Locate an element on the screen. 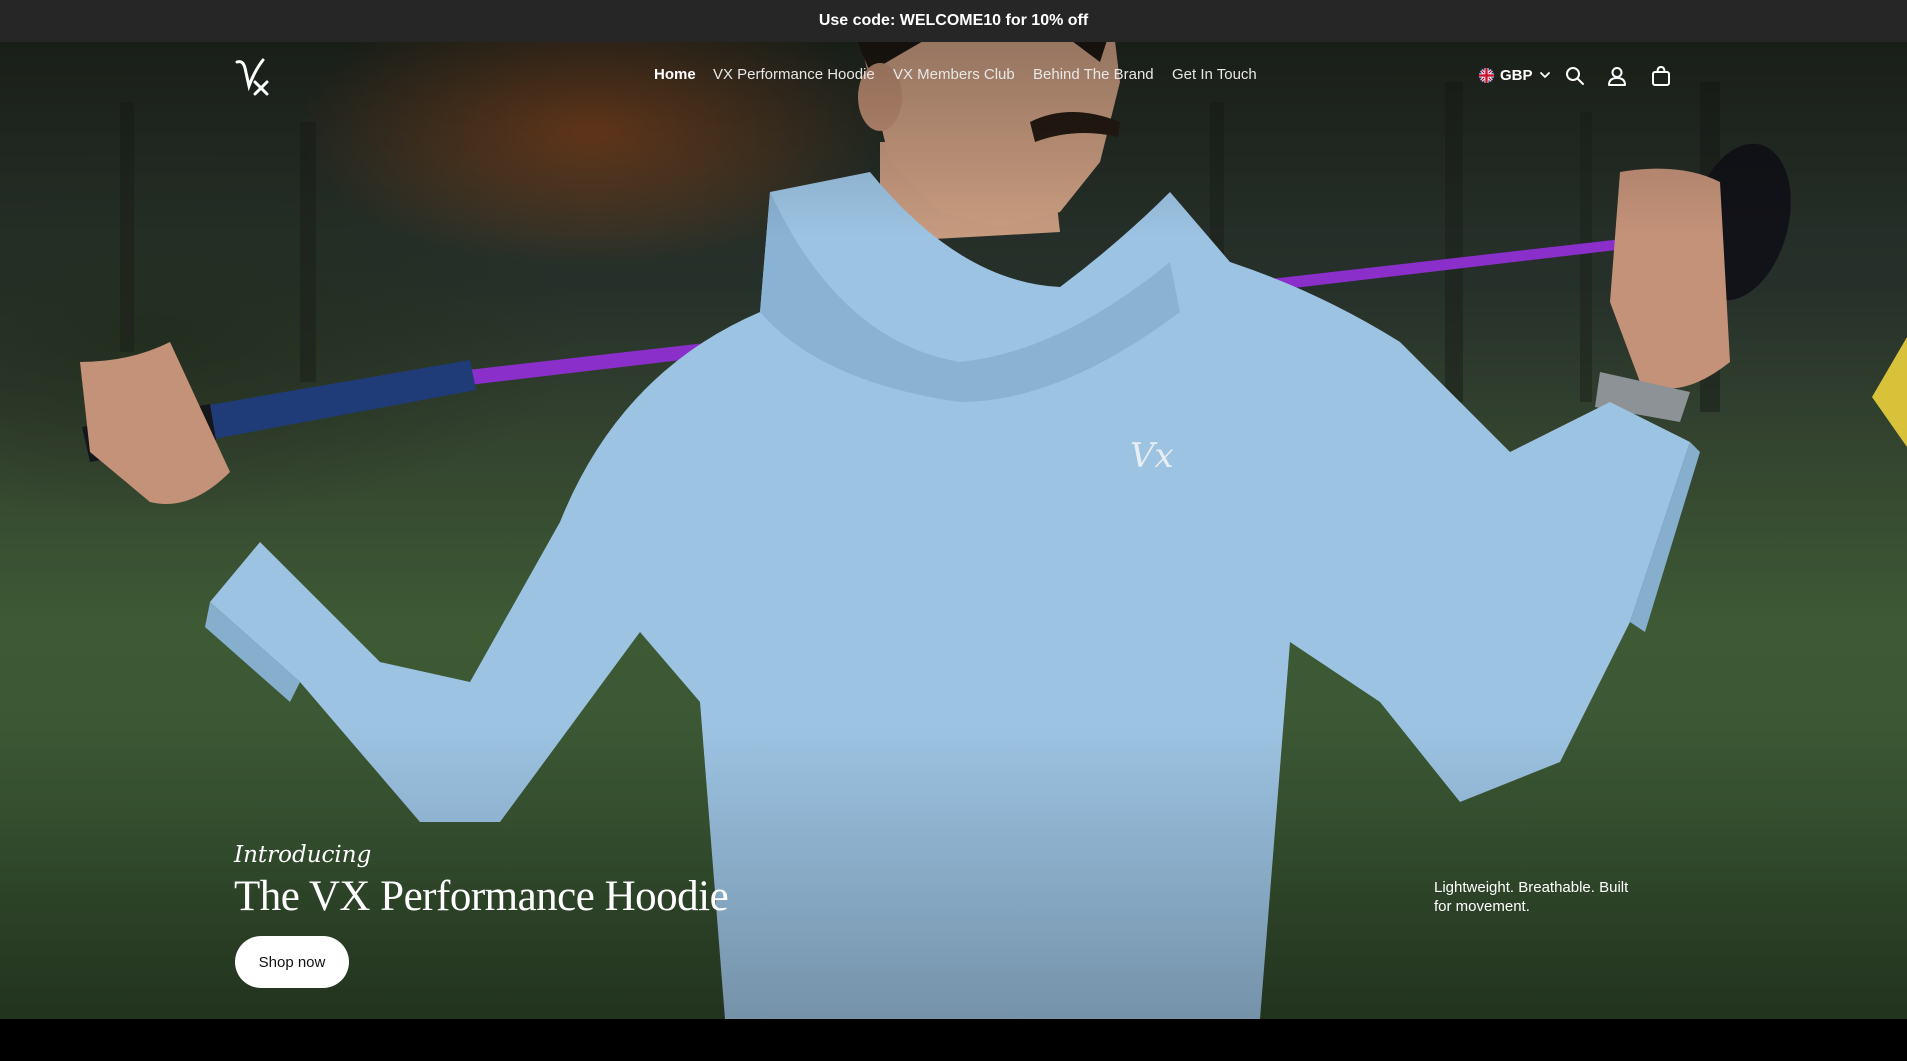 The width and height of the screenshot is (1907, 1061). page-bottom-strip is located at coordinates (953, 1040).